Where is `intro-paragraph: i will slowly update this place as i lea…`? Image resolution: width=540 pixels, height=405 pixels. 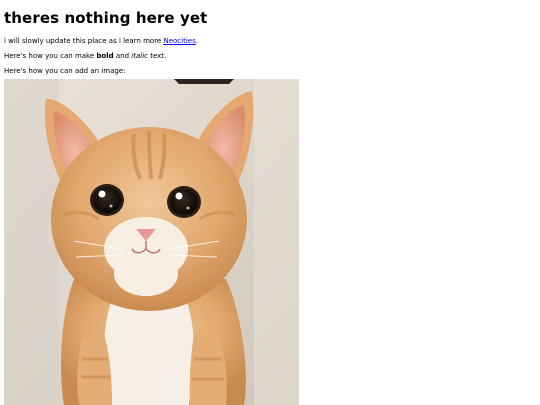
intro-paragraph: i will slowly update this place as i lea… is located at coordinates (270, 41).